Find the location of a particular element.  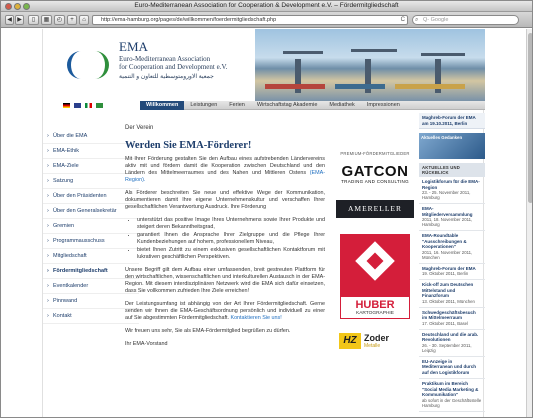

flag-en-icon is located at coordinates (77, 105).